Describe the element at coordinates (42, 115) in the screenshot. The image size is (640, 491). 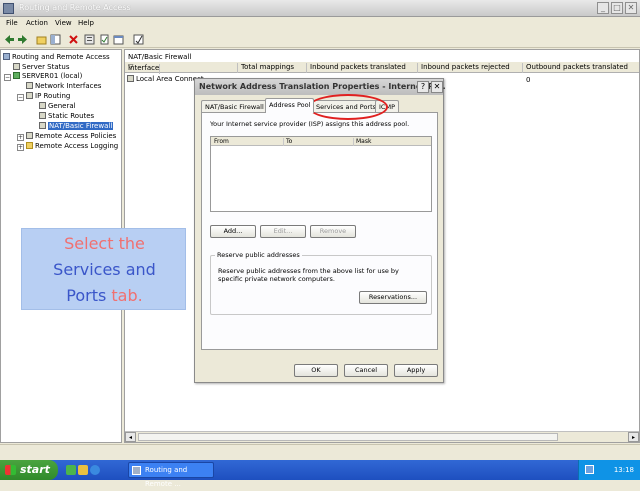
I see `static-routes-icon` at that location.